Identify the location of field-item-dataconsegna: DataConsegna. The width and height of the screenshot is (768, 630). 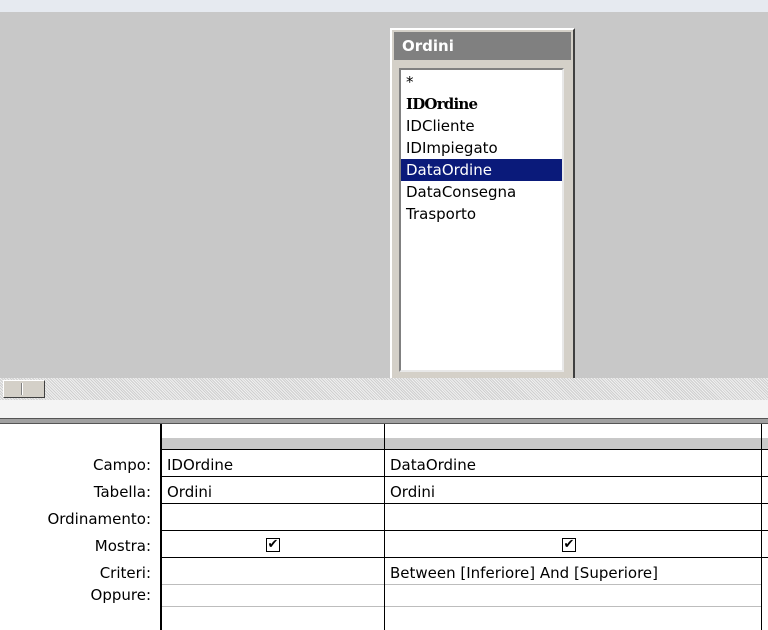
(481, 192).